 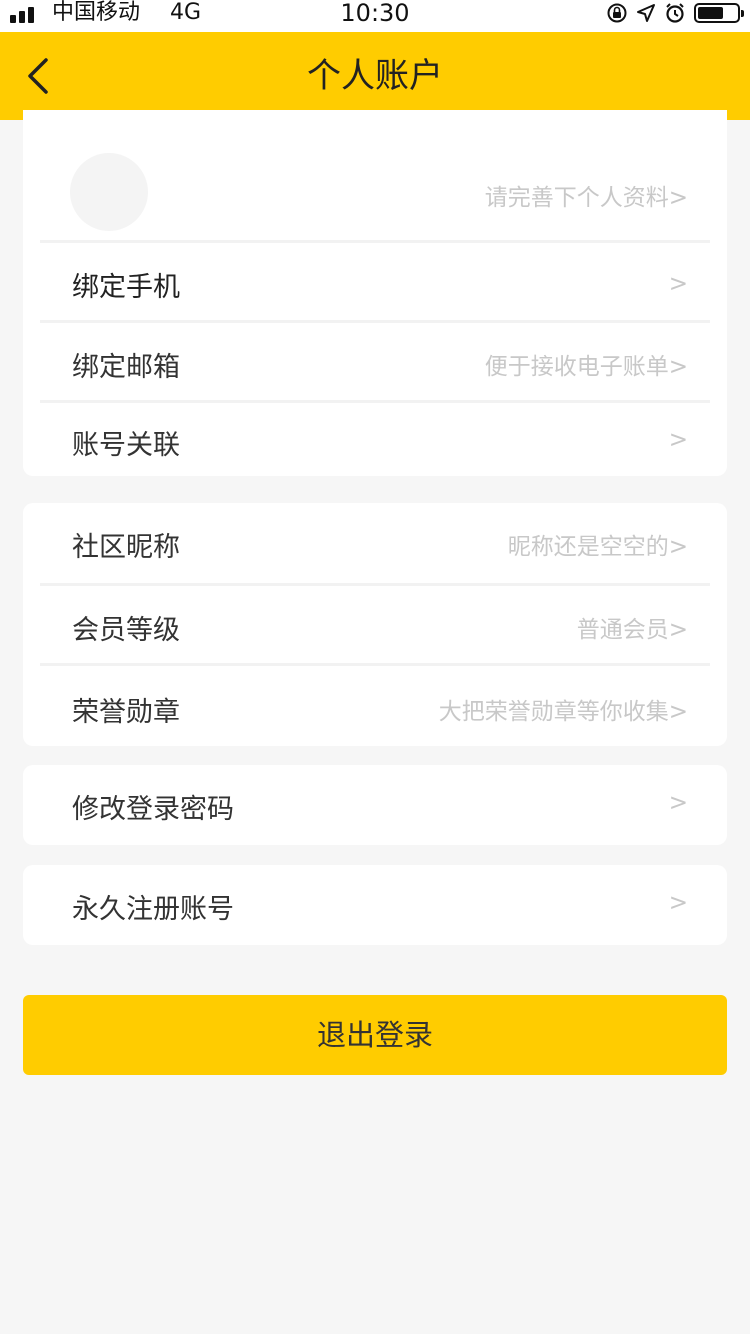 I want to click on row-hint: 大把荣誉勋章等你收集>, so click(x=563, y=712).